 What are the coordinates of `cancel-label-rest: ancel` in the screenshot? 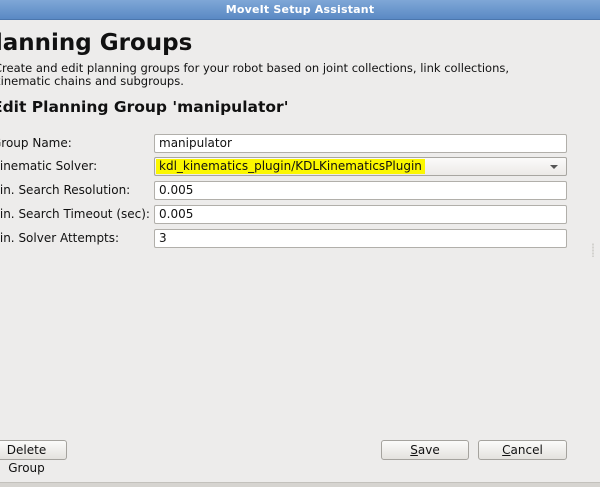 It's located at (526, 450).